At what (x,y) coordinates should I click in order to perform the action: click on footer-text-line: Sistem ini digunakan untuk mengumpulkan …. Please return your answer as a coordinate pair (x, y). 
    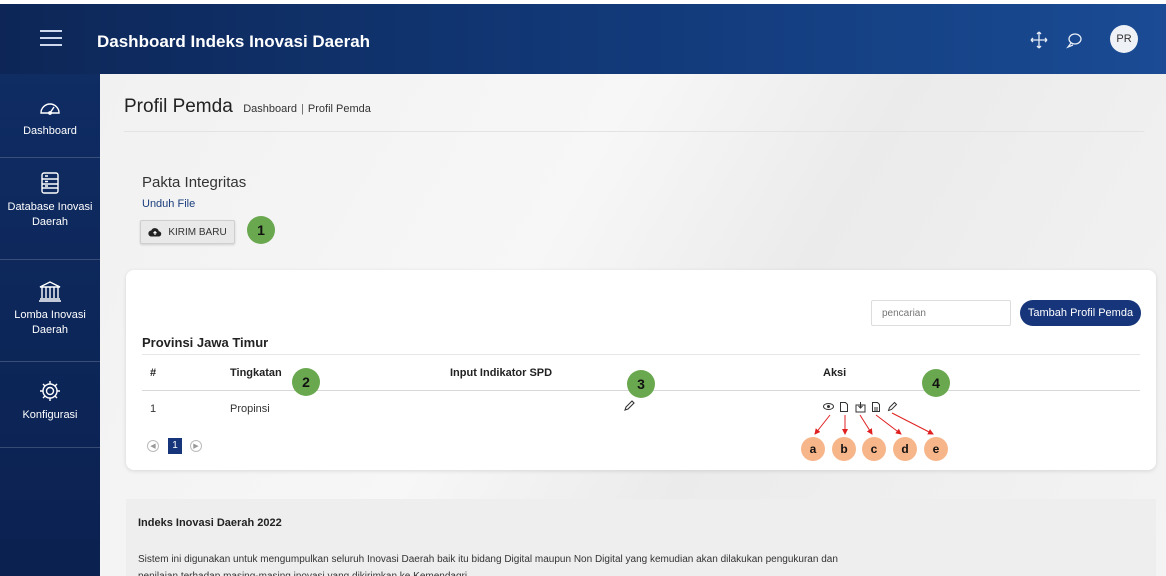
    Looking at the image, I should click on (488, 559).